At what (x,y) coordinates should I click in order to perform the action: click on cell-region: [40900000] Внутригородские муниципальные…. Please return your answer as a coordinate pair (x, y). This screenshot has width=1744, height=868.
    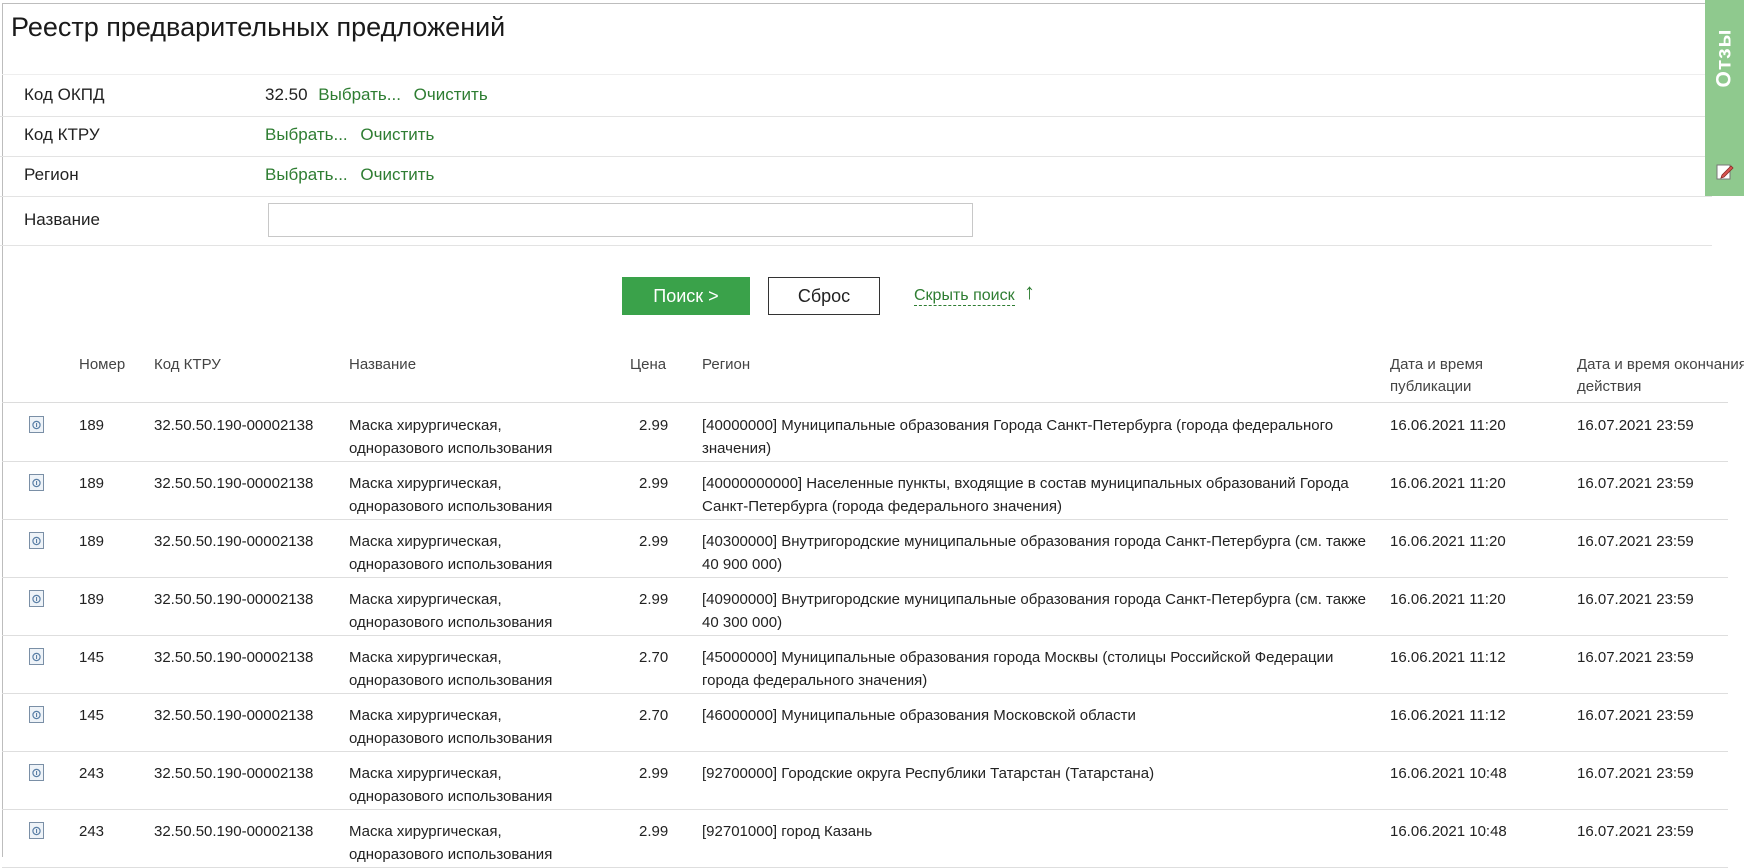
    Looking at the image, I should click on (1034, 611).